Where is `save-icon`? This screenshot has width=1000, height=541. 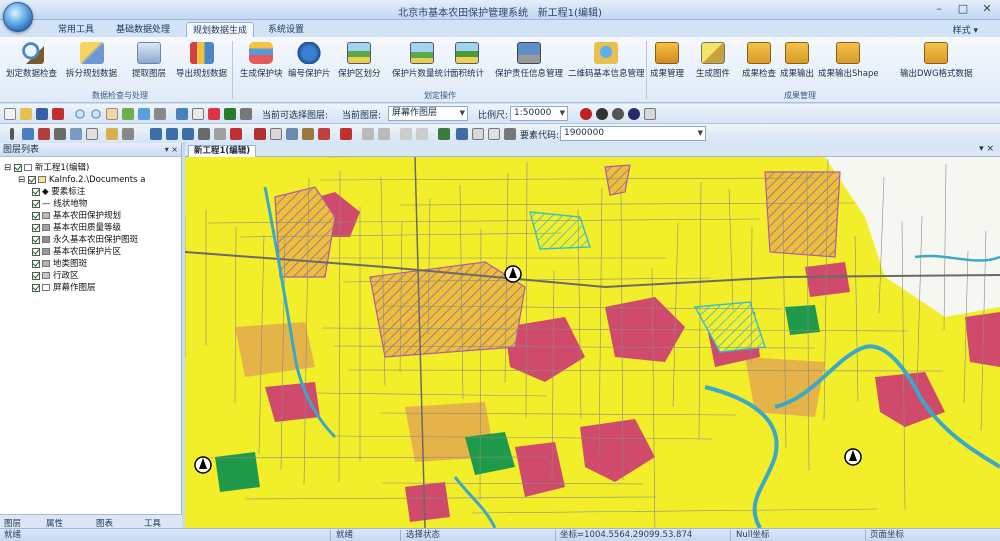
save-icon is located at coordinates (42, 114).